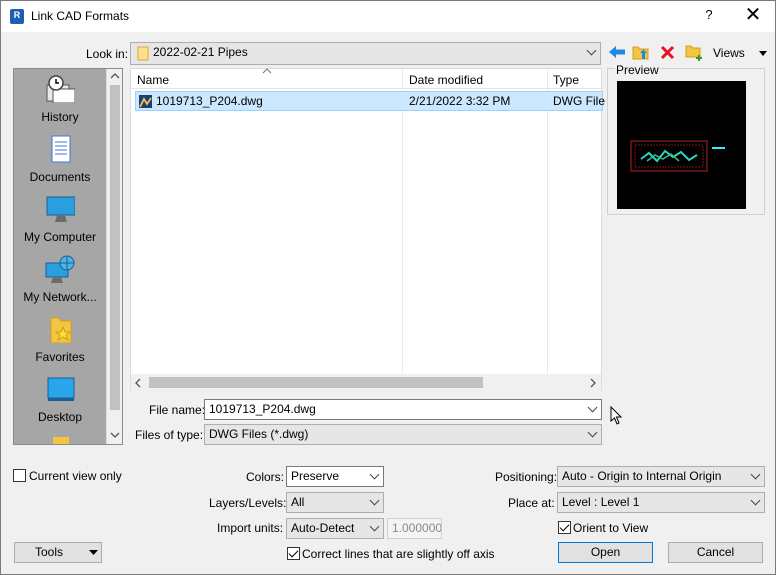  What do you see at coordinates (200, 52) in the screenshot?
I see `look-in-value: 2022-02-21 Pipes` at bounding box center [200, 52].